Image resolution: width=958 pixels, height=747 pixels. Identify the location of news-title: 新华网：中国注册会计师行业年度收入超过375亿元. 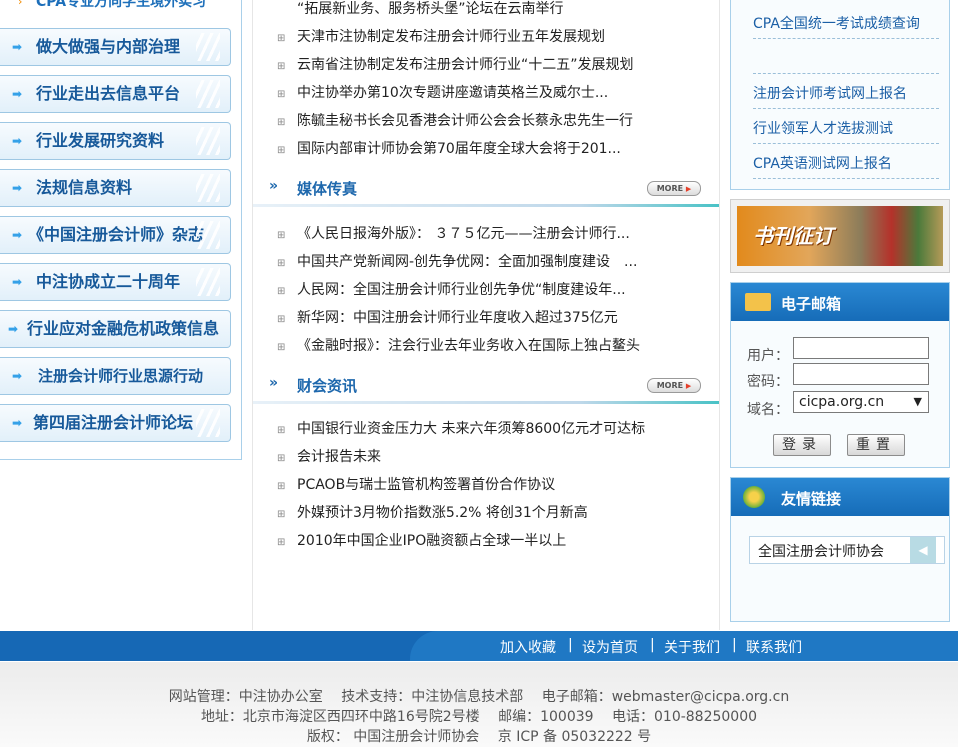
(457, 318).